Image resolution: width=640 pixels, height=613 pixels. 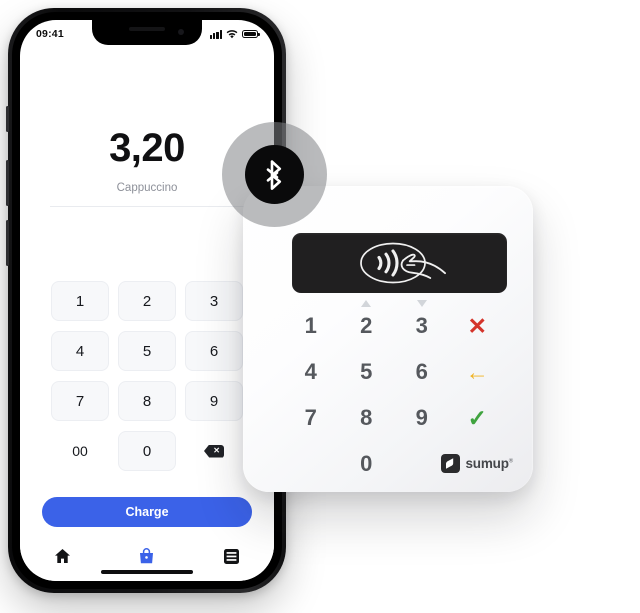 I want to click on keypad-key-label: 1, so click(x=80, y=301).